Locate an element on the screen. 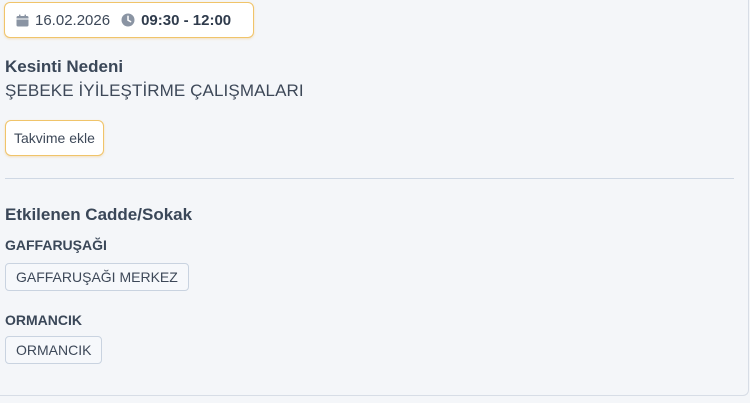 The height and width of the screenshot is (403, 750). clock-icon is located at coordinates (128, 20).